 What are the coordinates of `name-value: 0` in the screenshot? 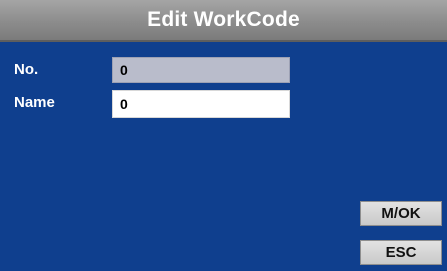 It's located at (124, 104).